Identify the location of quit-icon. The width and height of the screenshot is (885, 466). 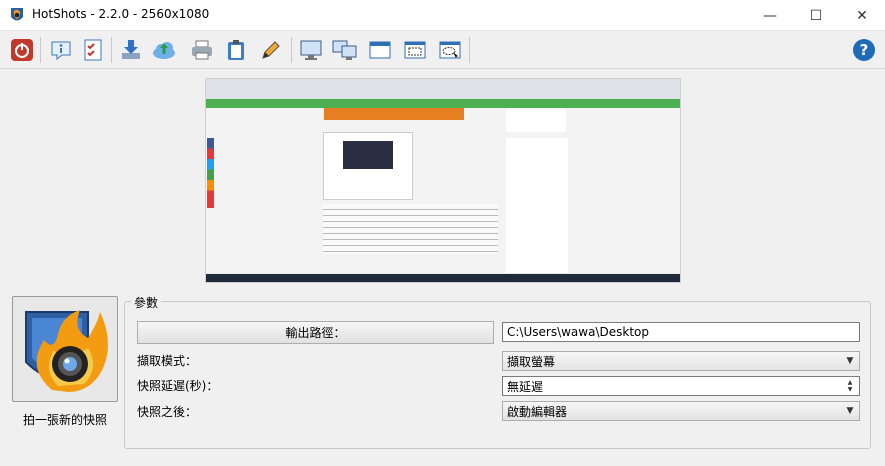
(22, 50).